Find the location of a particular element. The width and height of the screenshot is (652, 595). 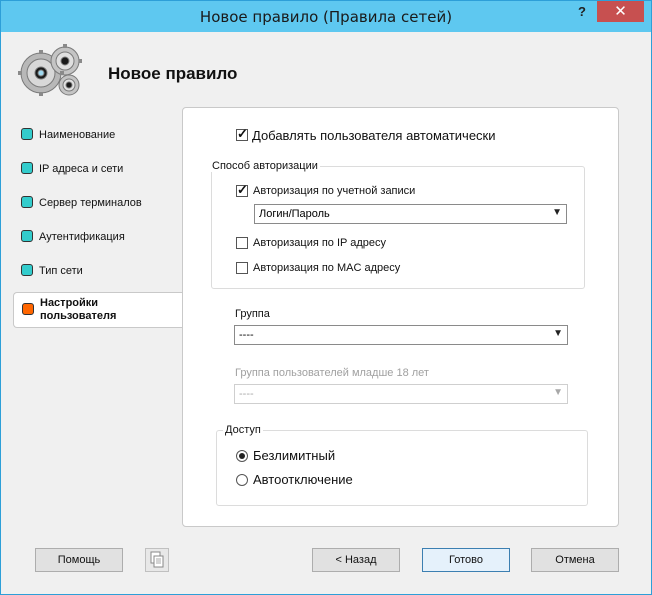

auto-add-checkbox is located at coordinates (242, 134).